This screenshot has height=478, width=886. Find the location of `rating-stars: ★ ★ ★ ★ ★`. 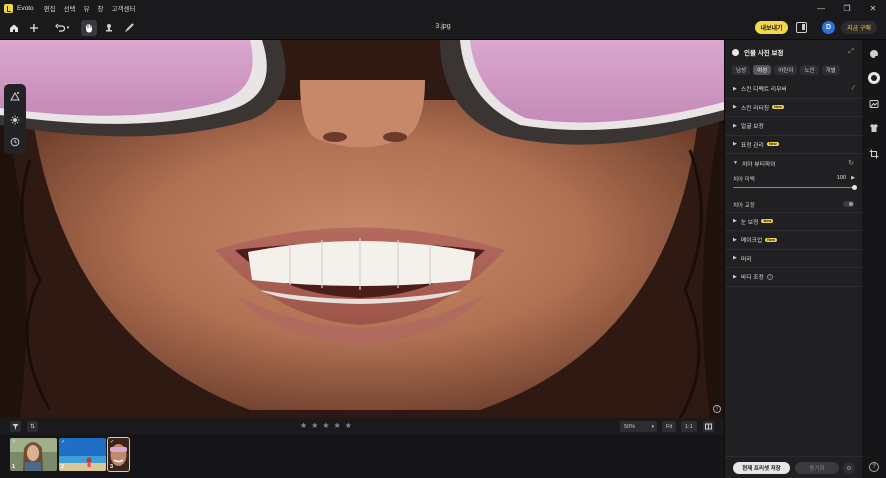

rating-stars: ★ ★ ★ ★ ★ is located at coordinates (326, 425).